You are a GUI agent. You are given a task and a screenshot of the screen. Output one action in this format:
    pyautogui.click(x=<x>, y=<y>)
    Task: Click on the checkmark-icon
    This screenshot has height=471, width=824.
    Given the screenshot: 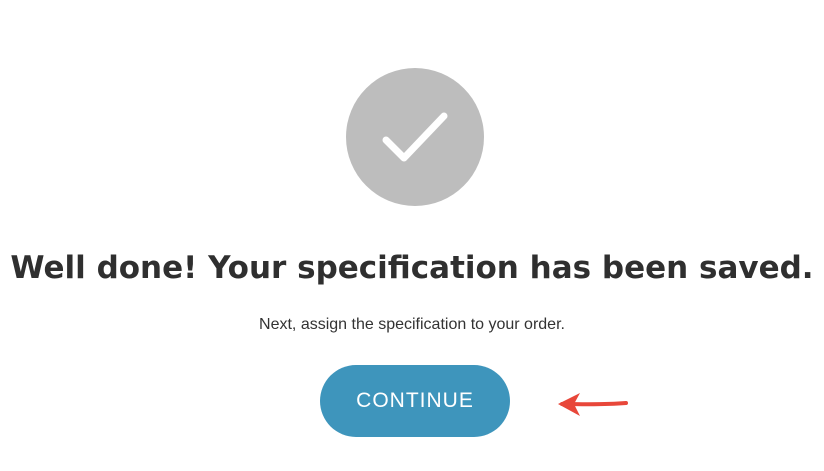 What is the action you would take?
    pyautogui.click(x=415, y=137)
    